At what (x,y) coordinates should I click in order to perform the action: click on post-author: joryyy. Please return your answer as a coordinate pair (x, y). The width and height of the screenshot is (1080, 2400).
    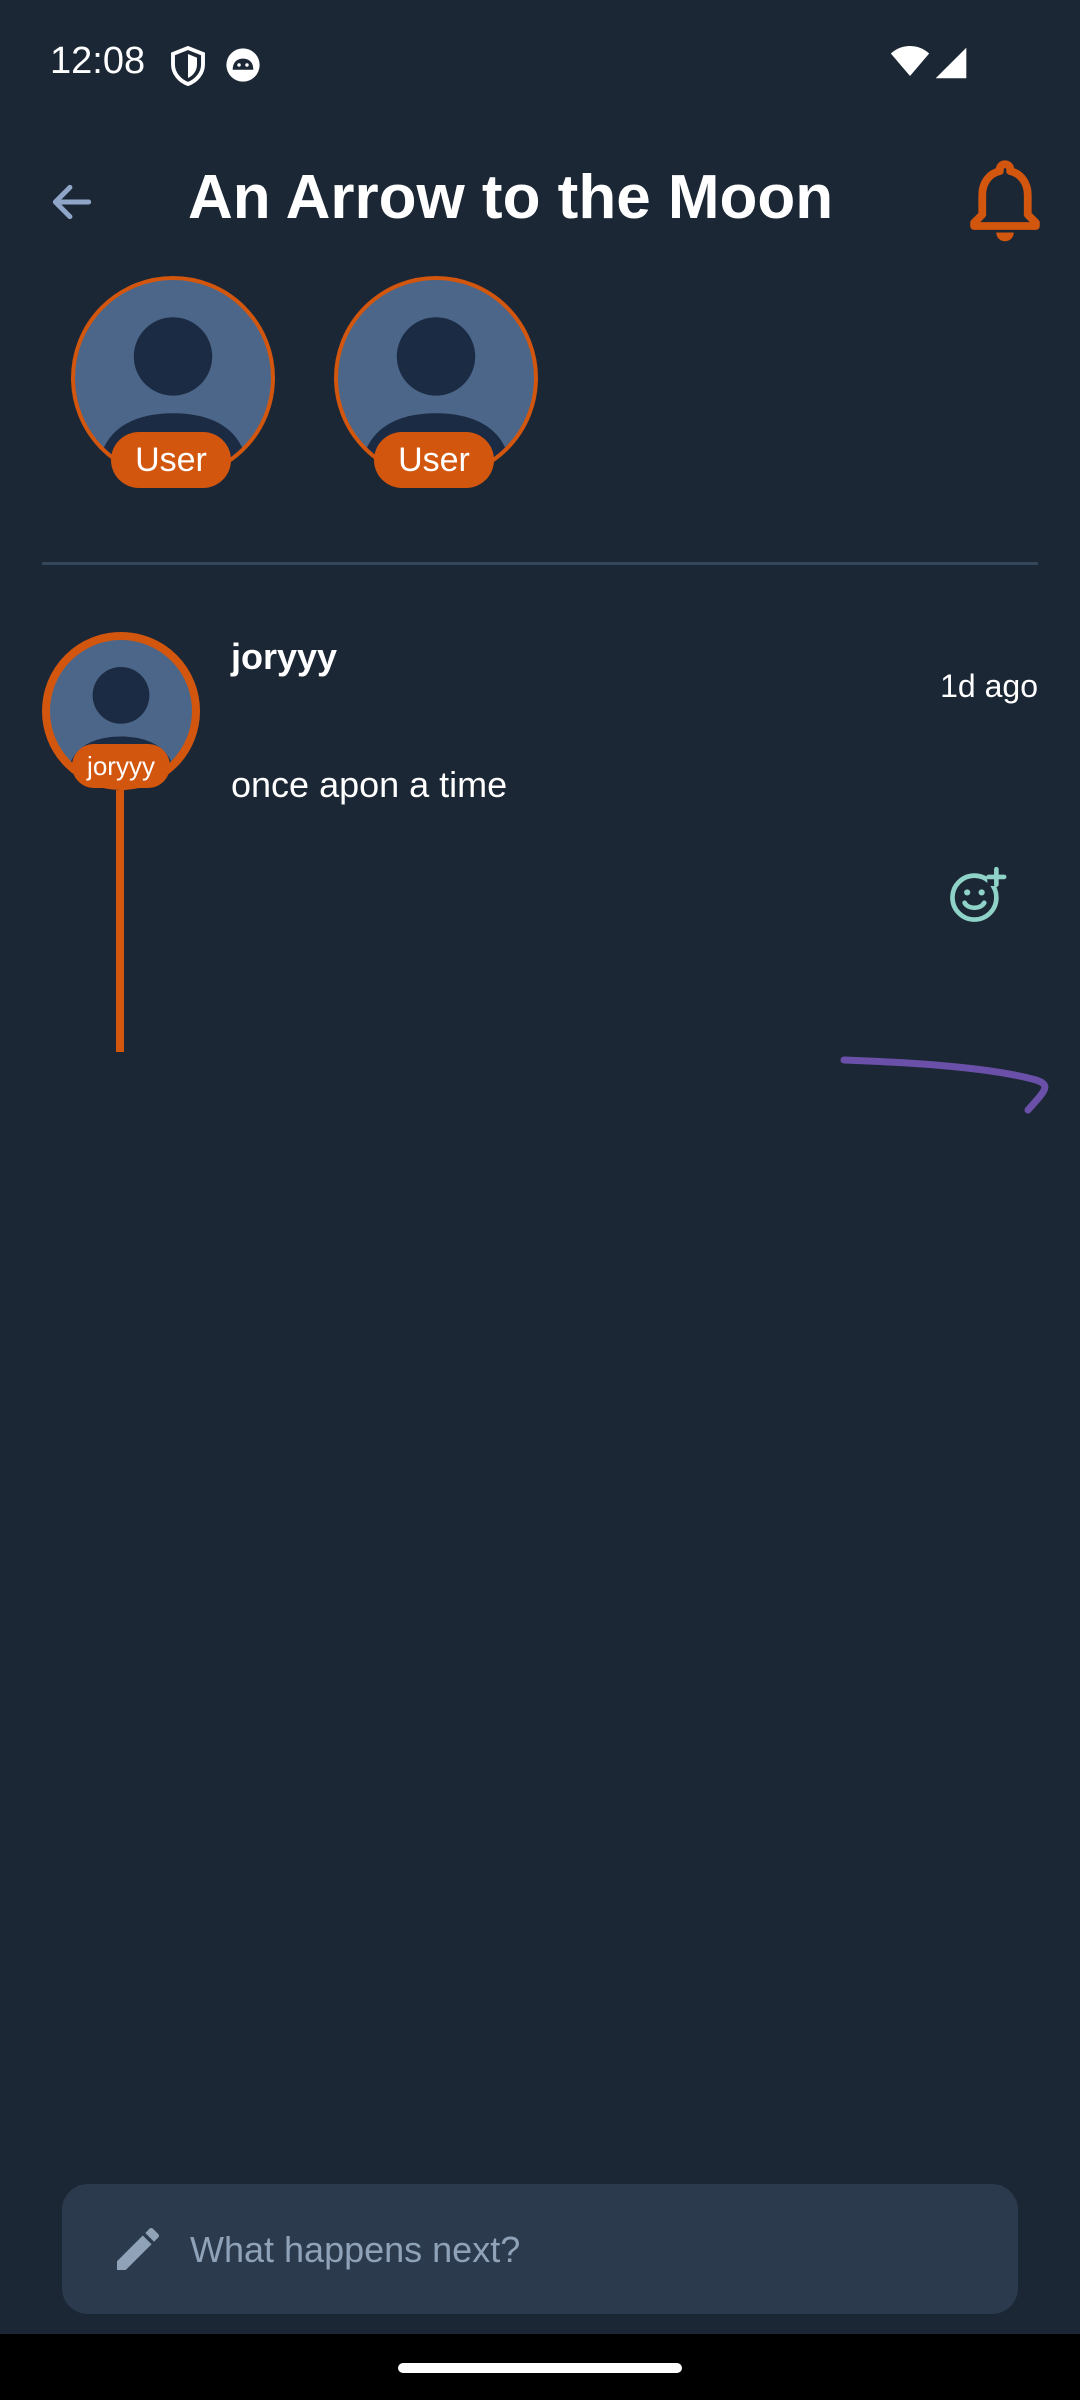
    Looking at the image, I should click on (284, 657).